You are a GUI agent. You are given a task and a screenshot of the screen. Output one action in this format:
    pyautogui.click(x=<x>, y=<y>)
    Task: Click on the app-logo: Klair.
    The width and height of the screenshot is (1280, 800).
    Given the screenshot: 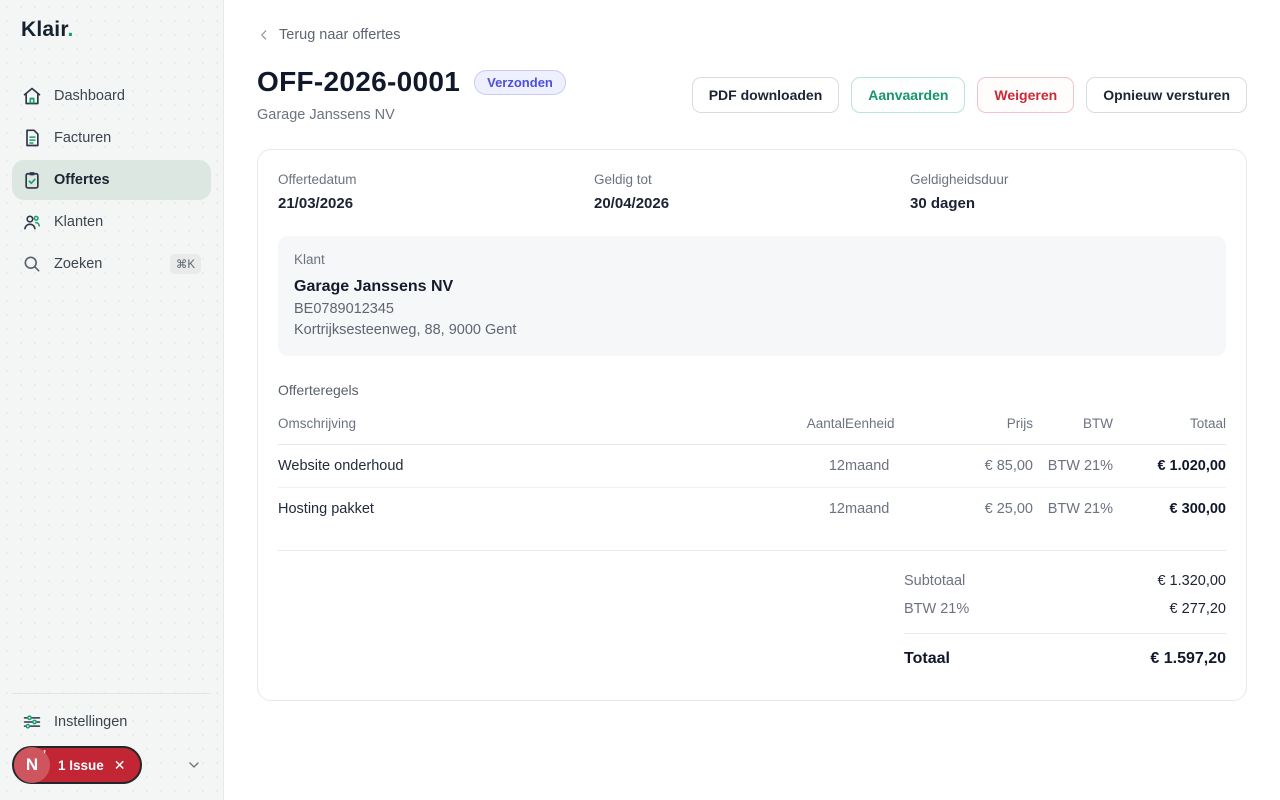 What is the action you would take?
    pyautogui.click(x=111, y=30)
    